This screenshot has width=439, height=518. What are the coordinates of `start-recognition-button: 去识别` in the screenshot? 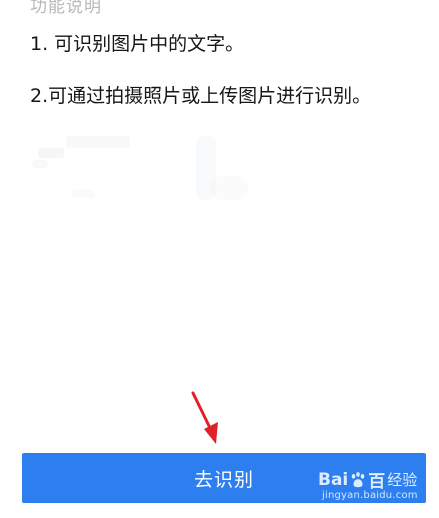 It's located at (224, 478).